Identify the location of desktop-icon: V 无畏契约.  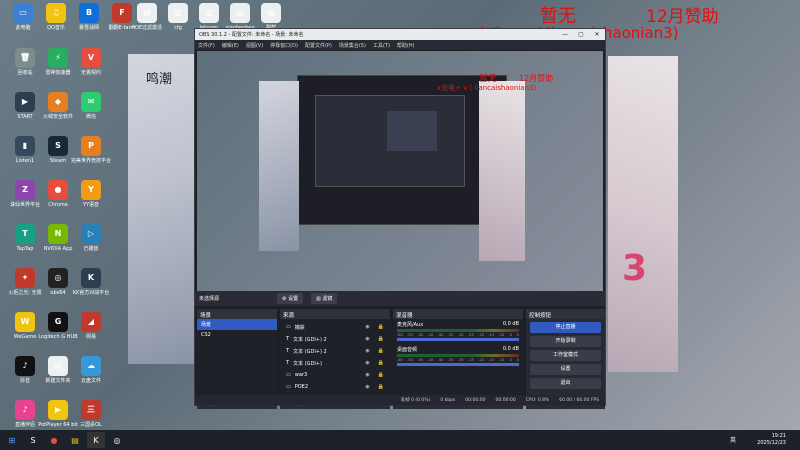
(91, 62).